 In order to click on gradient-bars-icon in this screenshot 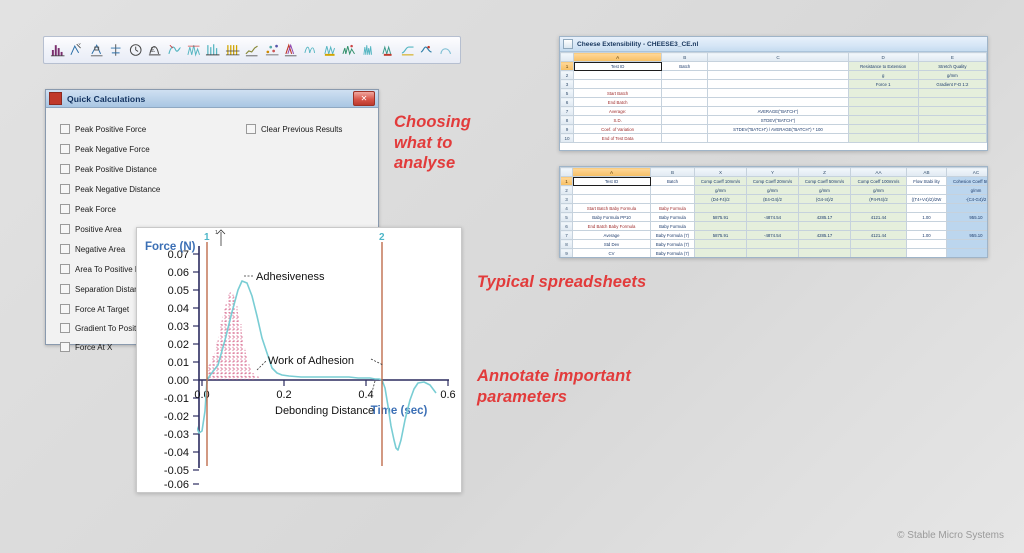, I will do `click(212, 50)`.